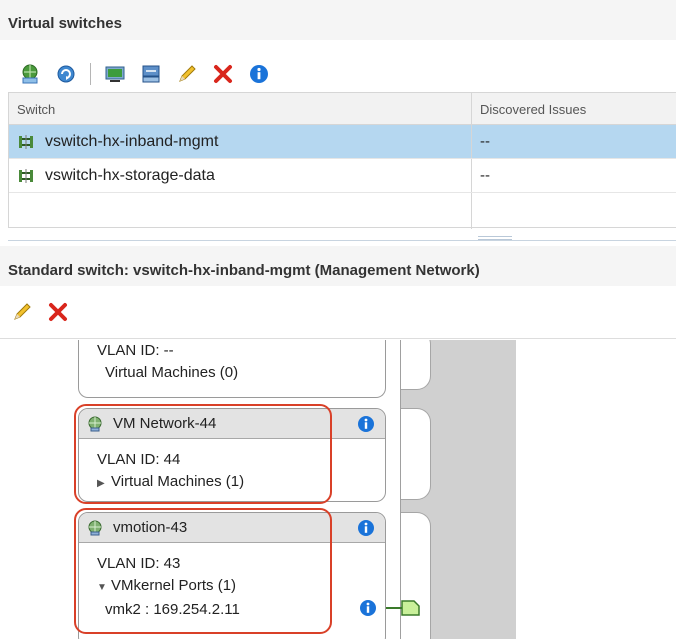 This screenshot has width=676, height=639. I want to click on add-network-icon, so click(30, 74).